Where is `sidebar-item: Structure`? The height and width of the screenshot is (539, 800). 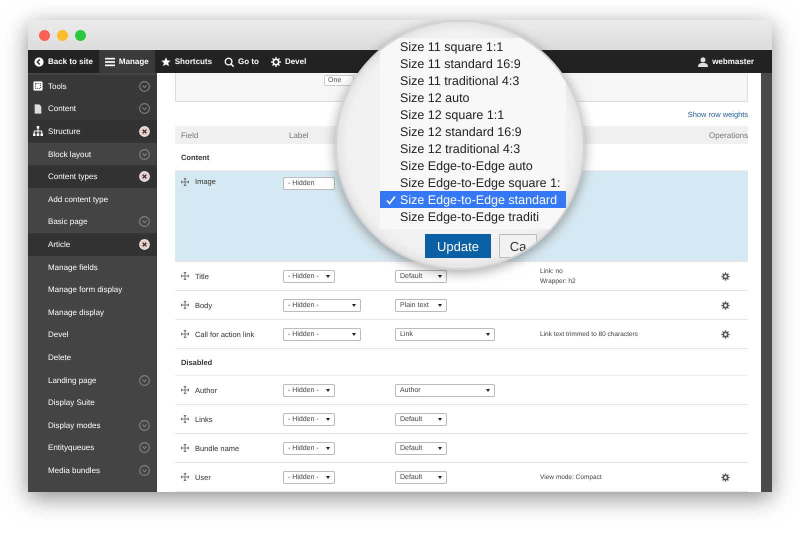 sidebar-item: Structure is located at coordinates (64, 131).